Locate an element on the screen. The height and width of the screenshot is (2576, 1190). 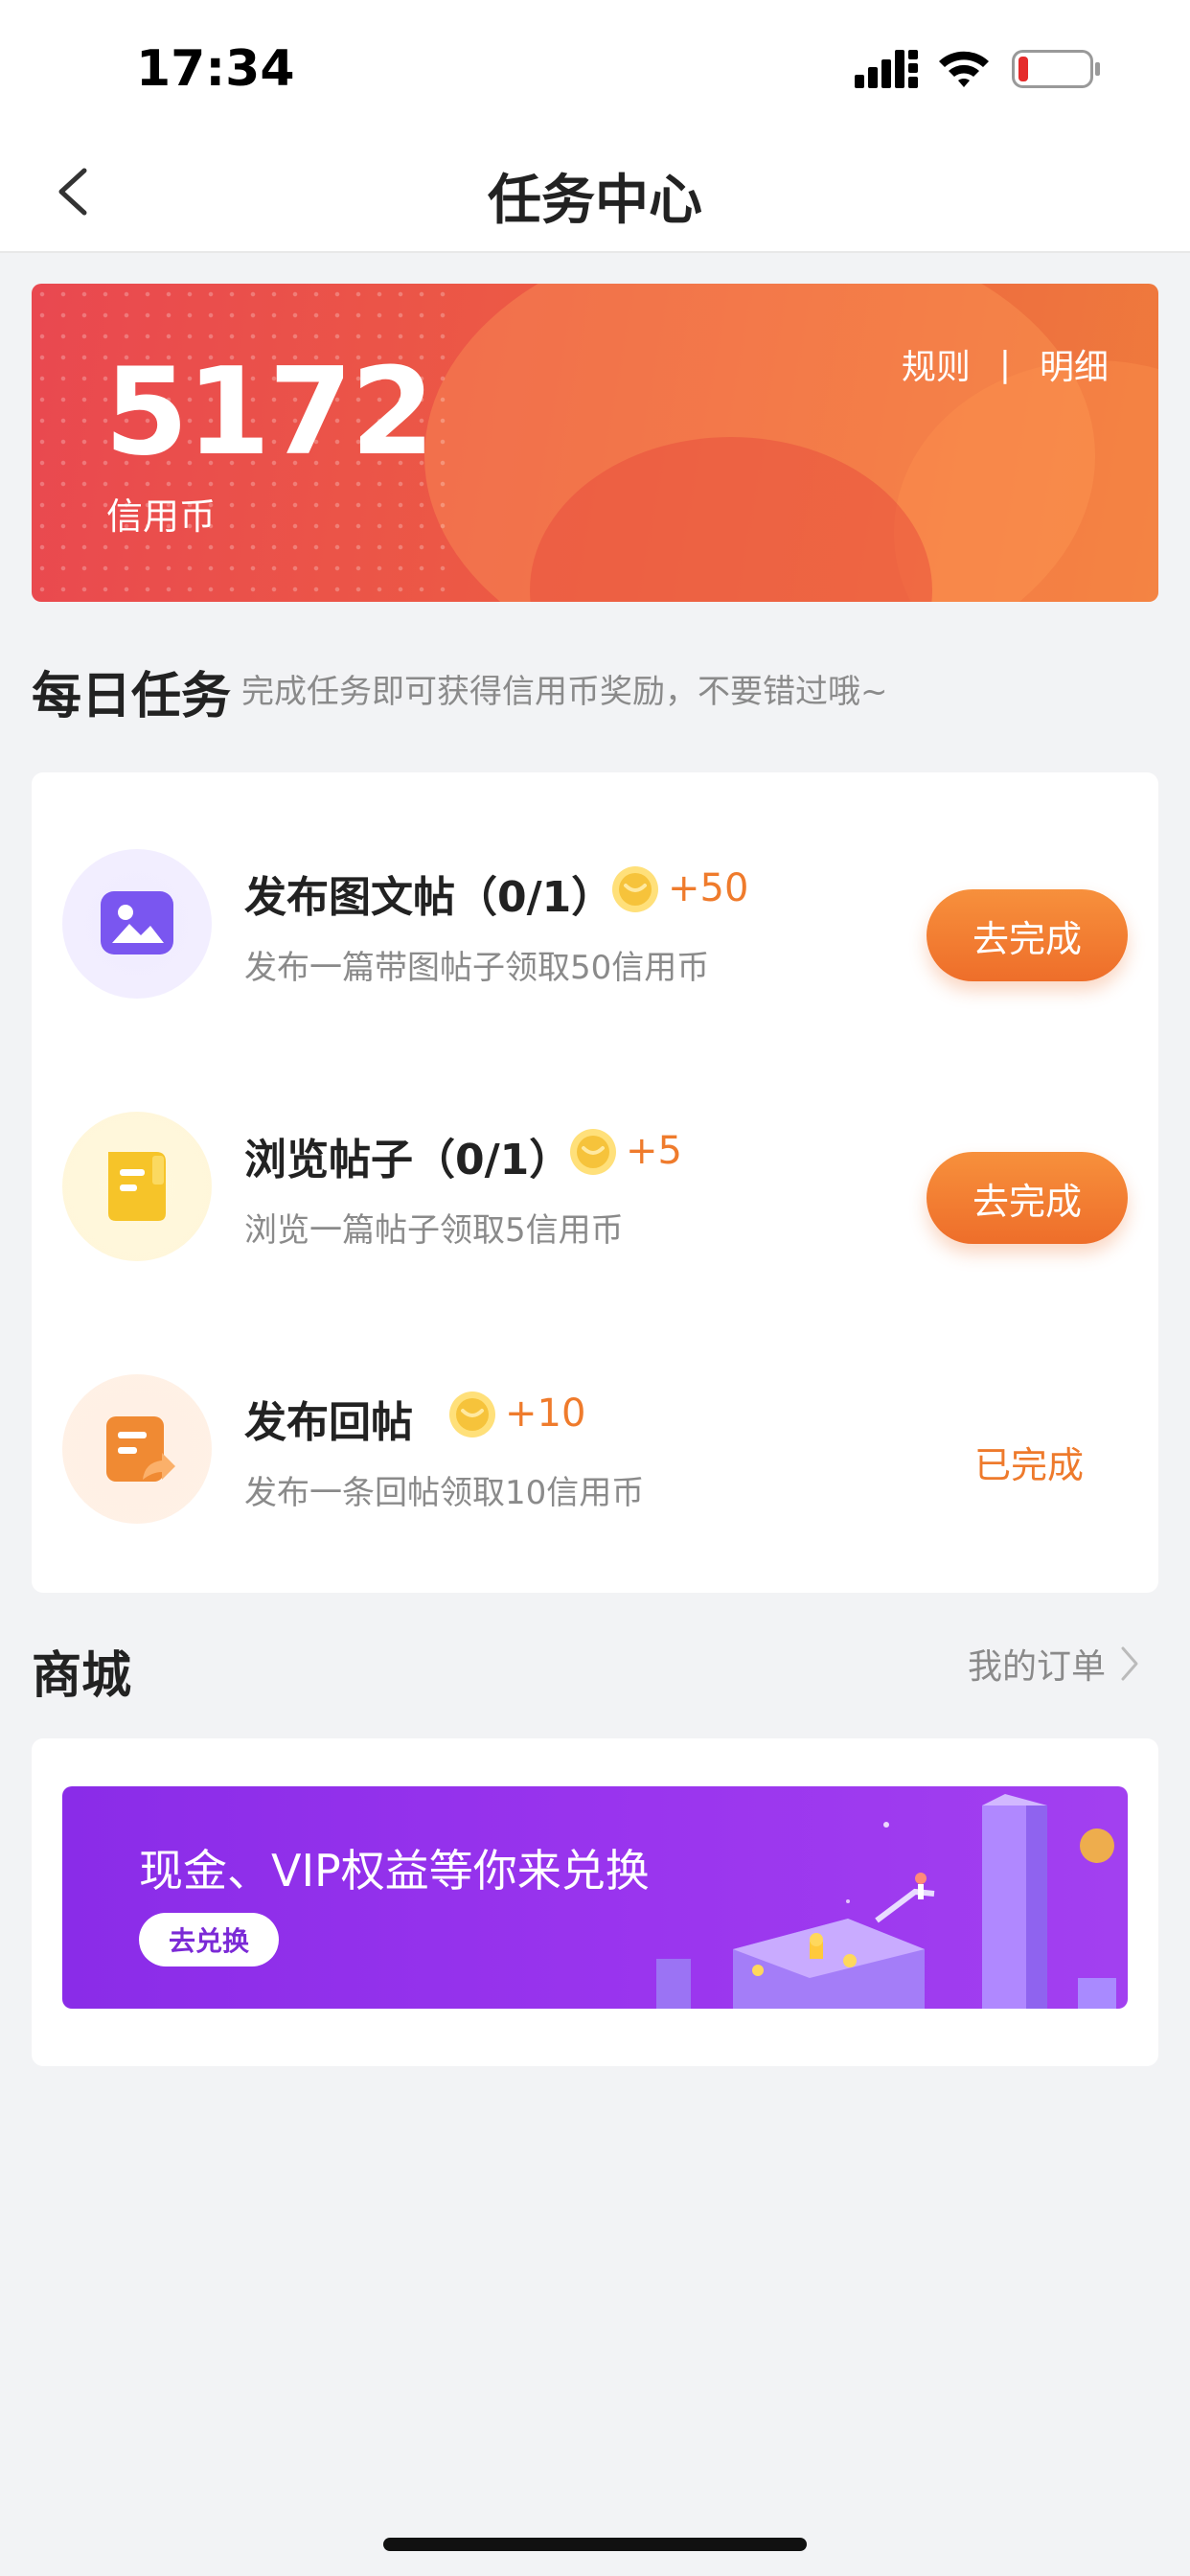
my-orders-label: 我的订单 is located at coordinates (1037, 1667).